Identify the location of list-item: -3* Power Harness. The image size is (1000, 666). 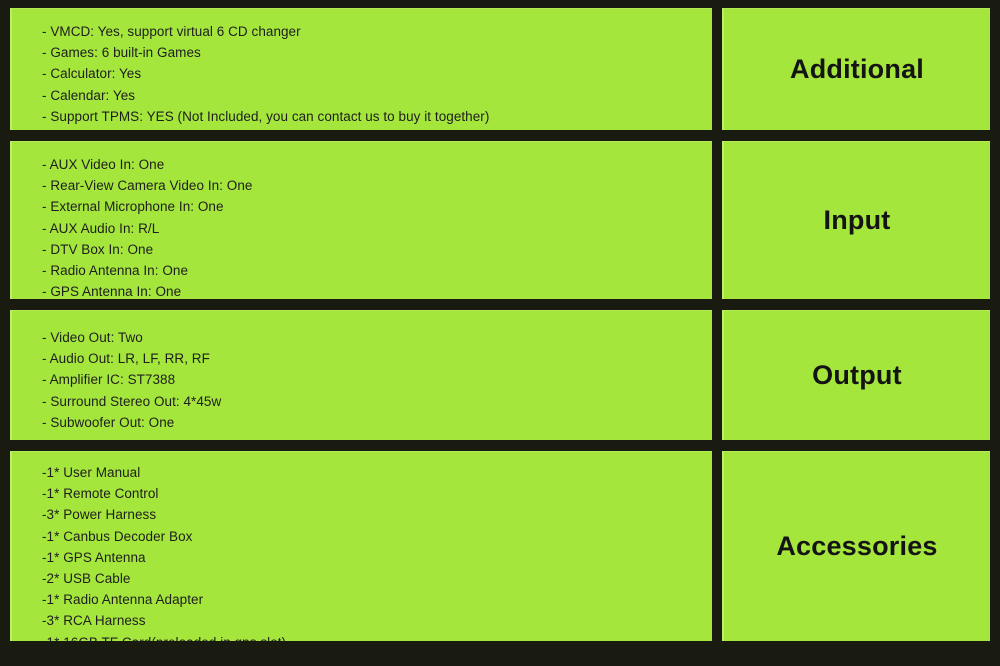
(99, 515).